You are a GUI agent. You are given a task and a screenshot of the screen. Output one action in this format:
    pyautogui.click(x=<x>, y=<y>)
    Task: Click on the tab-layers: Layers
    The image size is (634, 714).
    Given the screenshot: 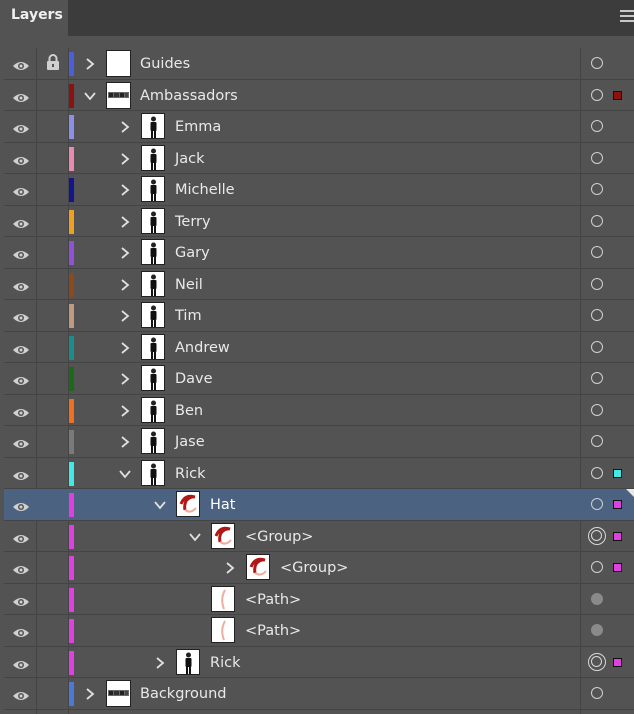 What is the action you would take?
    pyautogui.click(x=34, y=18)
    